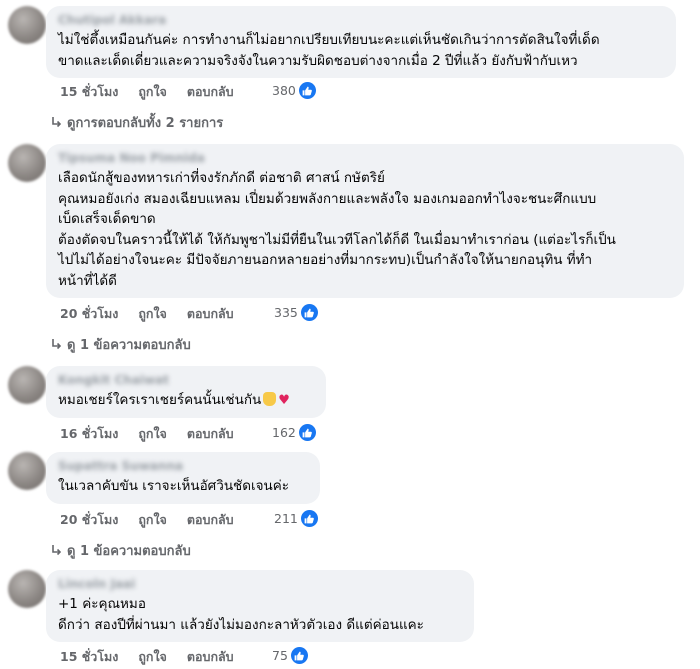  What do you see at coordinates (270, 399) in the screenshot?
I see `thumbs-up-emoji` at bounding box center [270, 399].